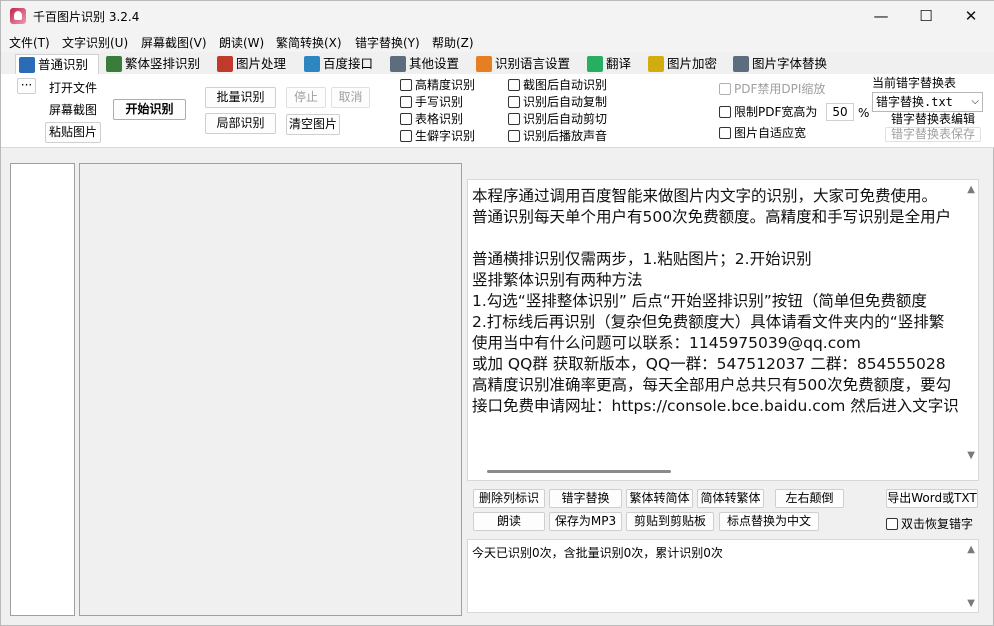 This screenshot has height=626, width=994. What do you see at coordinates (666, 343) in the screenshot?
I see `result-line: 使用当中有什么问题可以联系：1145975039@qq.com` at bounding box center [666, 343].